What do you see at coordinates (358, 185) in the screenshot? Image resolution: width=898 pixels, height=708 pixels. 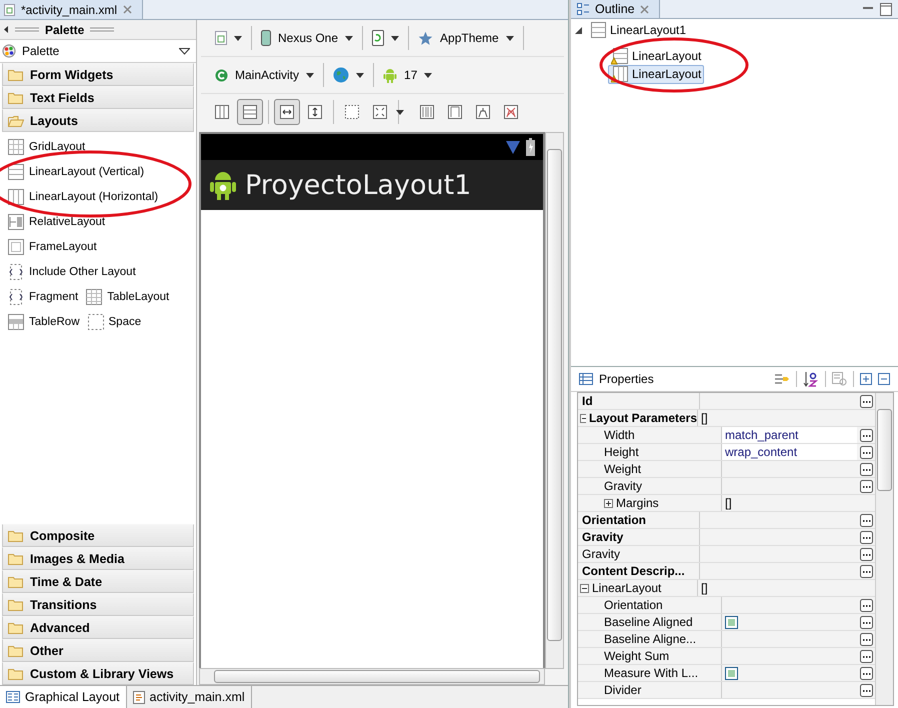 I see `app-title: ProyectoLayout1` at bounding box center [358, 185].